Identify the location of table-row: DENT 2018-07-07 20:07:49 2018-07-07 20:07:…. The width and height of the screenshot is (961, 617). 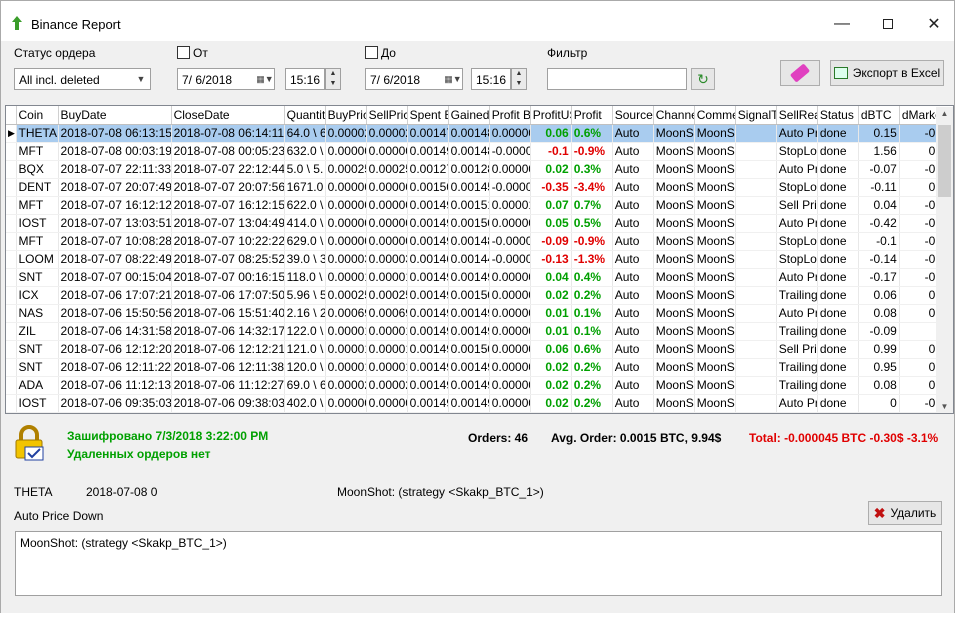
(479, 187).